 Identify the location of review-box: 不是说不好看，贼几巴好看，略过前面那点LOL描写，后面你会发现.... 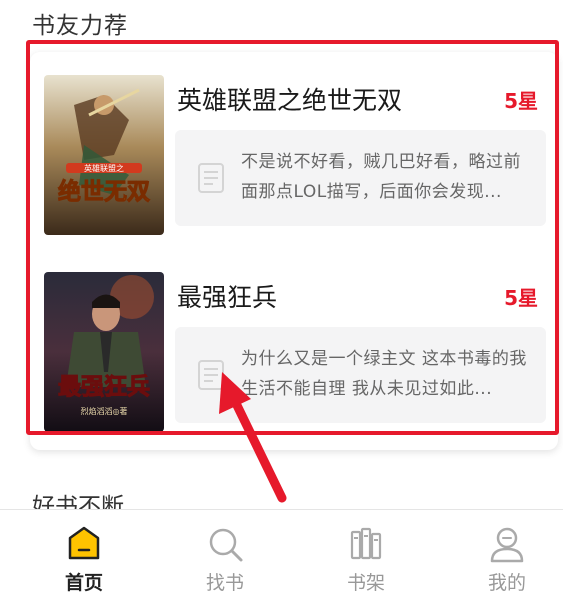
(360, 178).